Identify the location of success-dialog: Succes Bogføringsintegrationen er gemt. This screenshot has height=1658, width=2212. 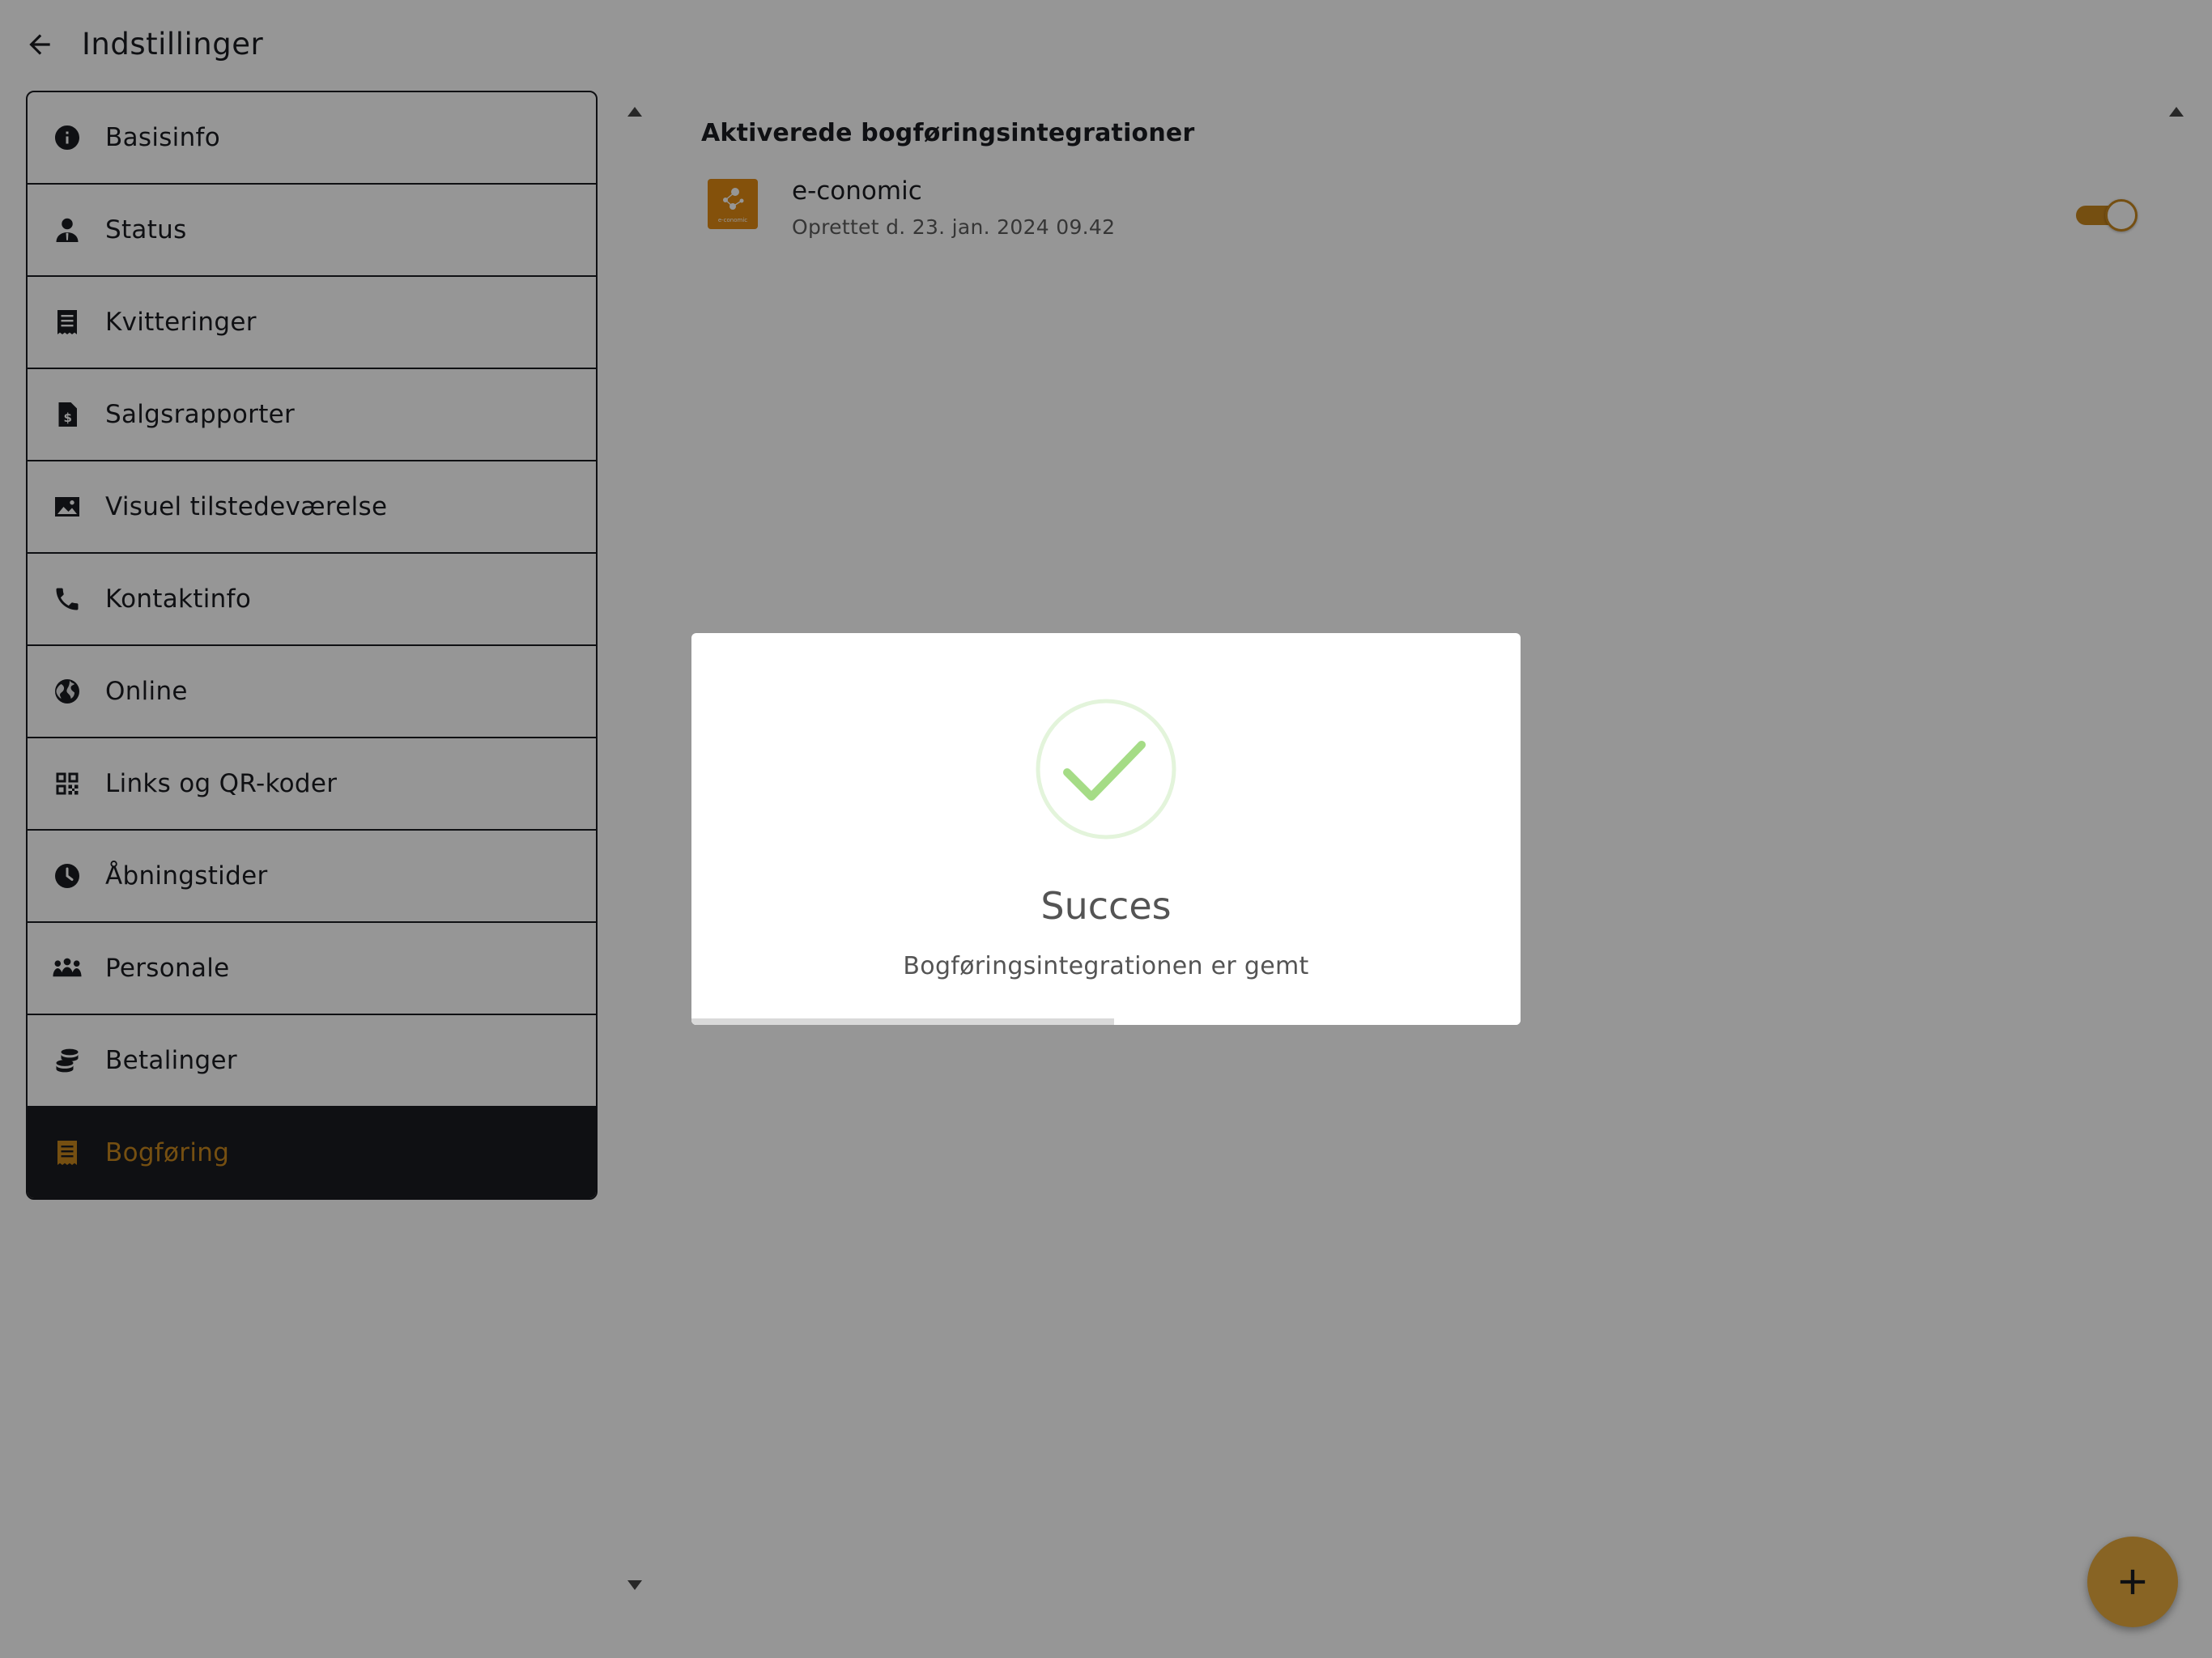
(1106, 829).